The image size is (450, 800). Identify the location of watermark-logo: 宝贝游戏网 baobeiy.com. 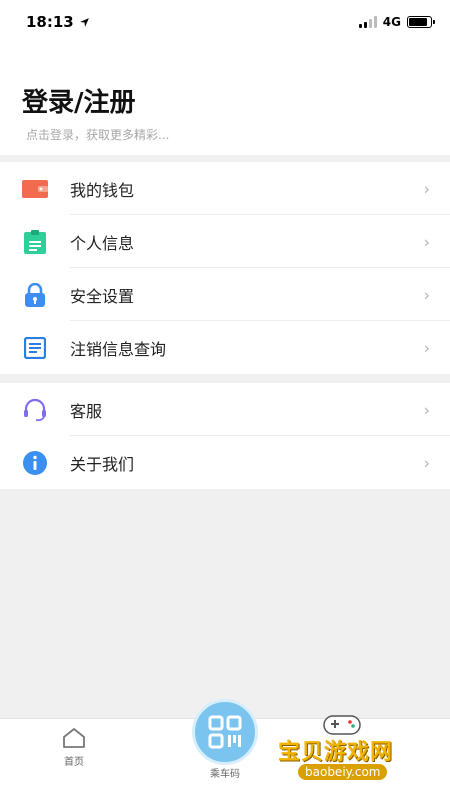
(360, 756).